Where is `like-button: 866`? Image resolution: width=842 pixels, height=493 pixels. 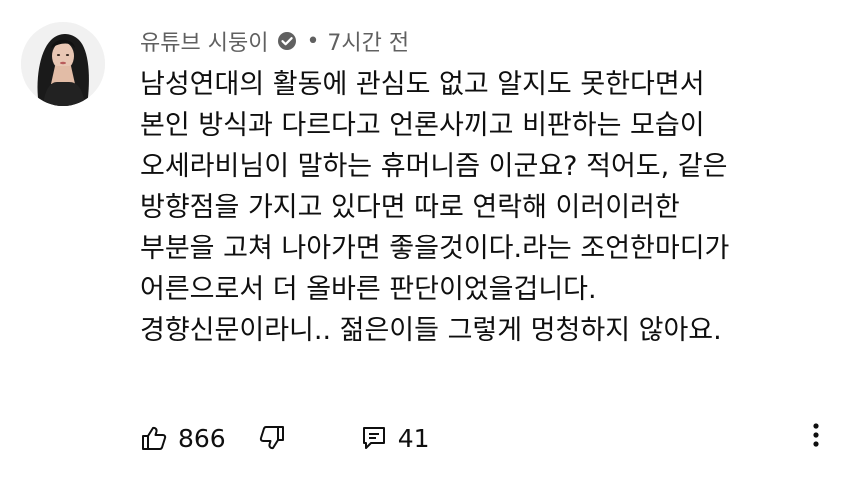
like-button: 866 is located at coordinates (183, 438).